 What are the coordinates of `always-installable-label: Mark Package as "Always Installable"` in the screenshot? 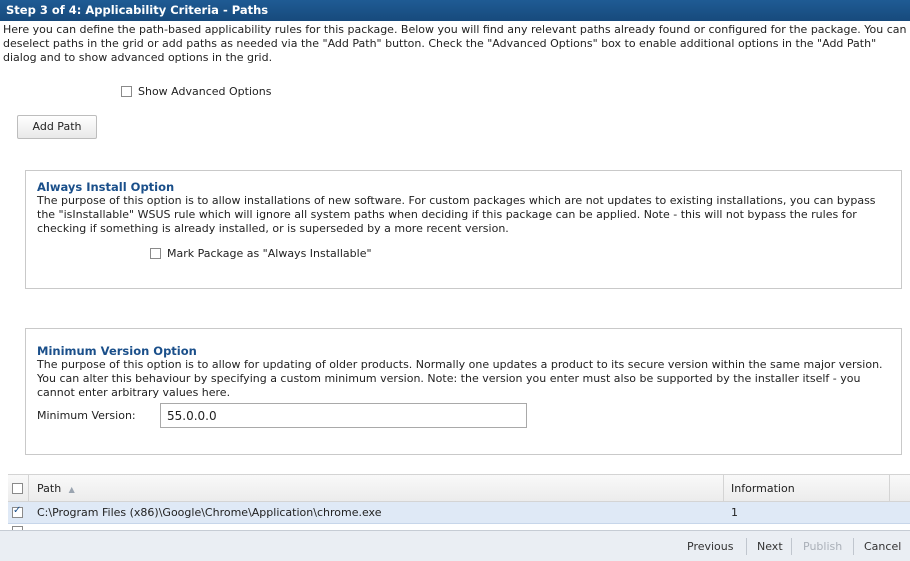 It's located at (269, 253).